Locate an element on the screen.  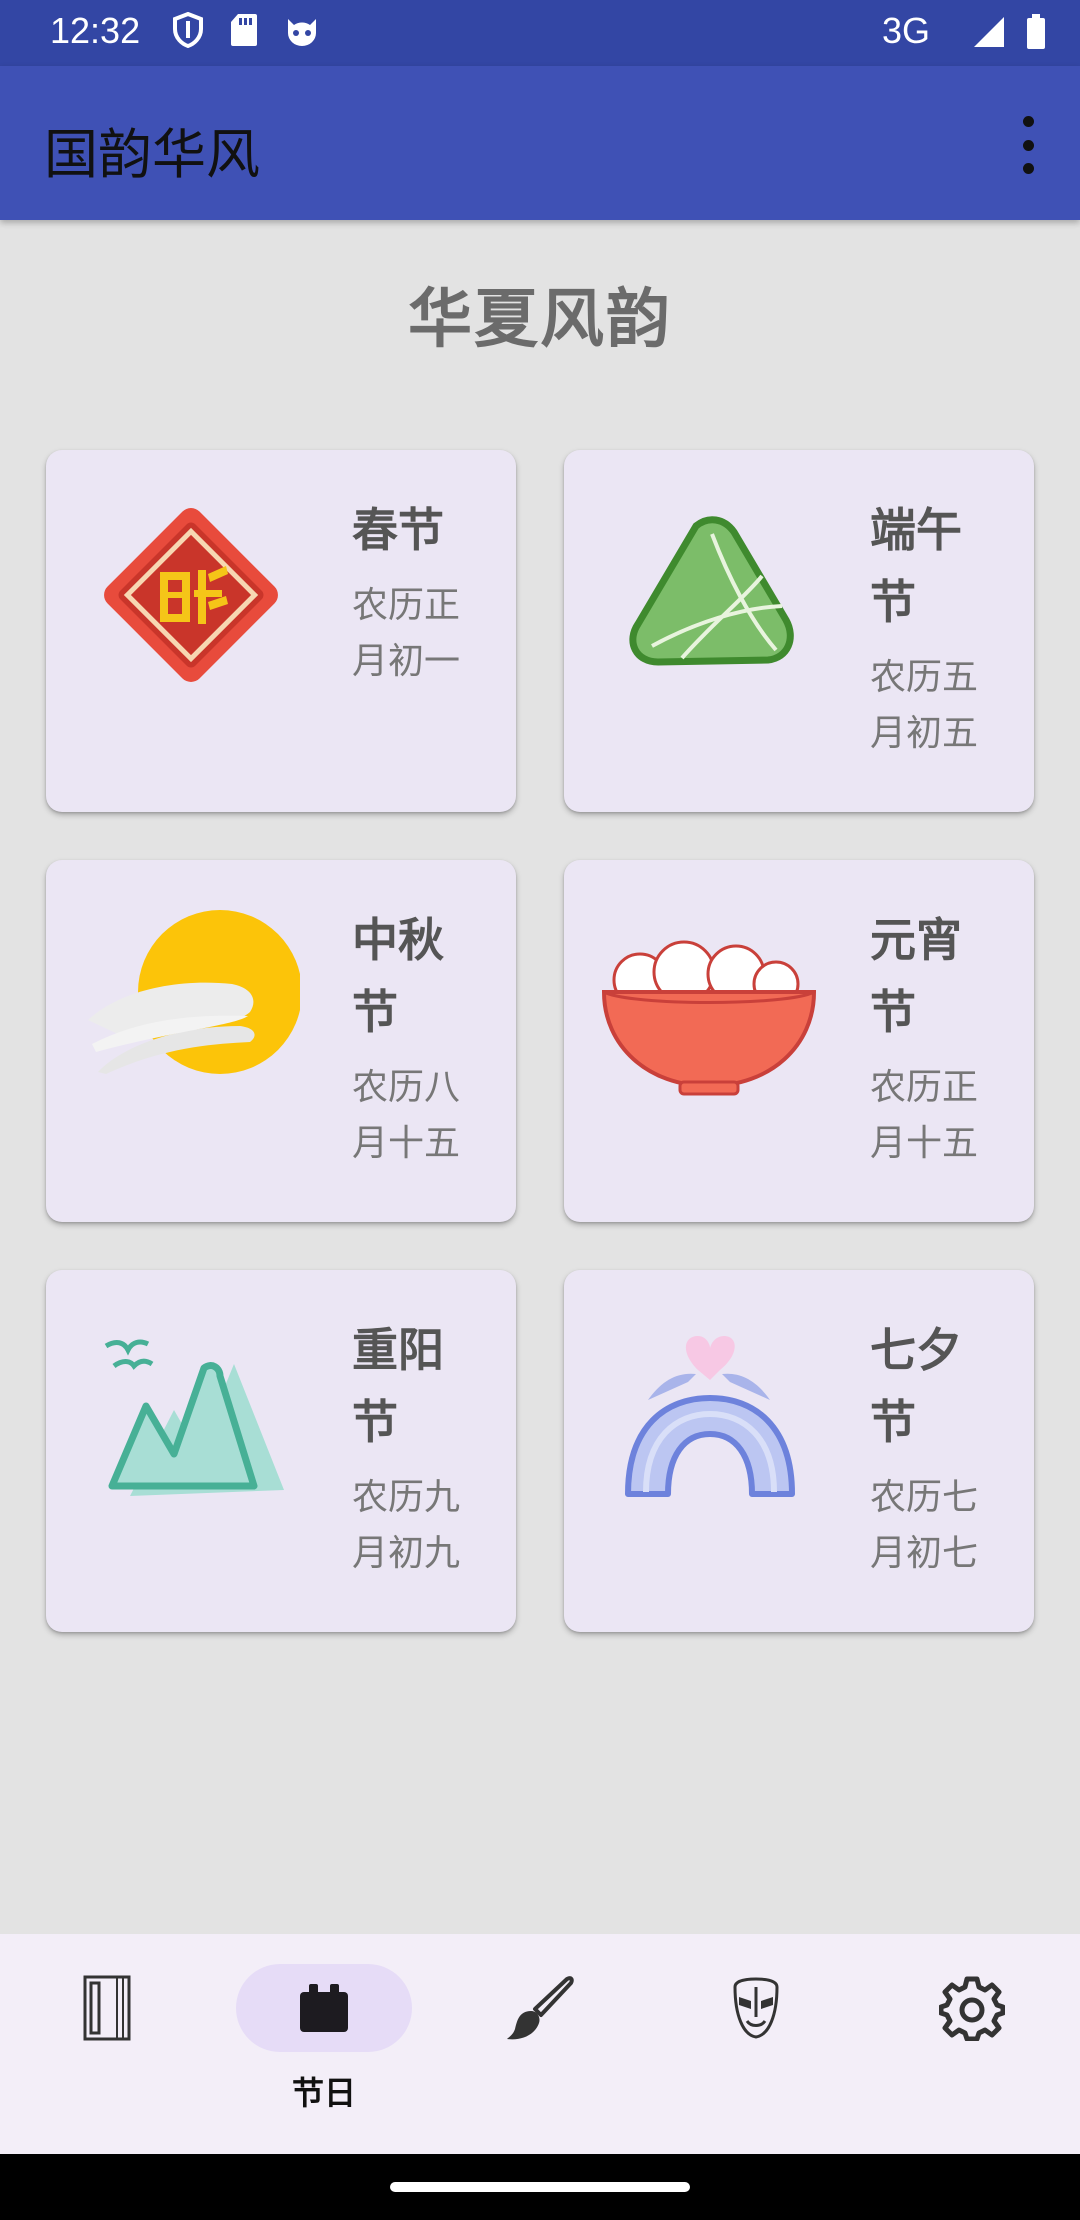
zongzi-icon is located at coordinates (709, 595).